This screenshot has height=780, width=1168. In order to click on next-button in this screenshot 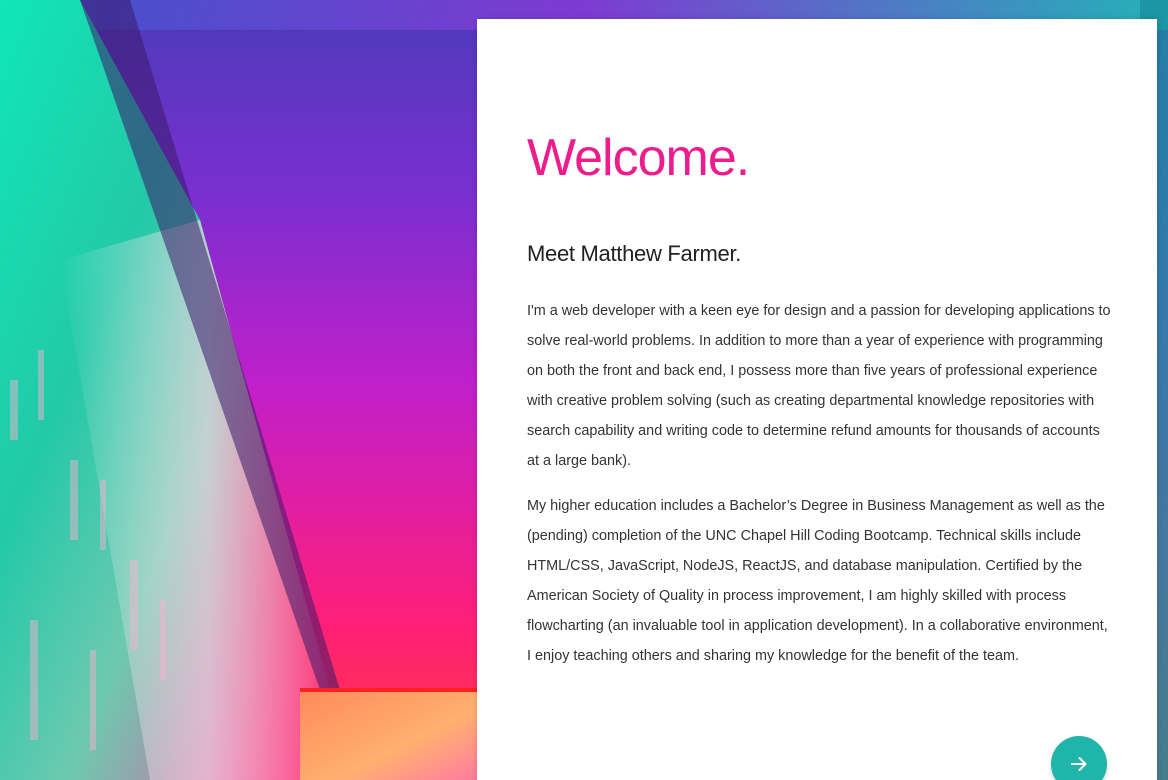, I will do `click(1079, 758)`.